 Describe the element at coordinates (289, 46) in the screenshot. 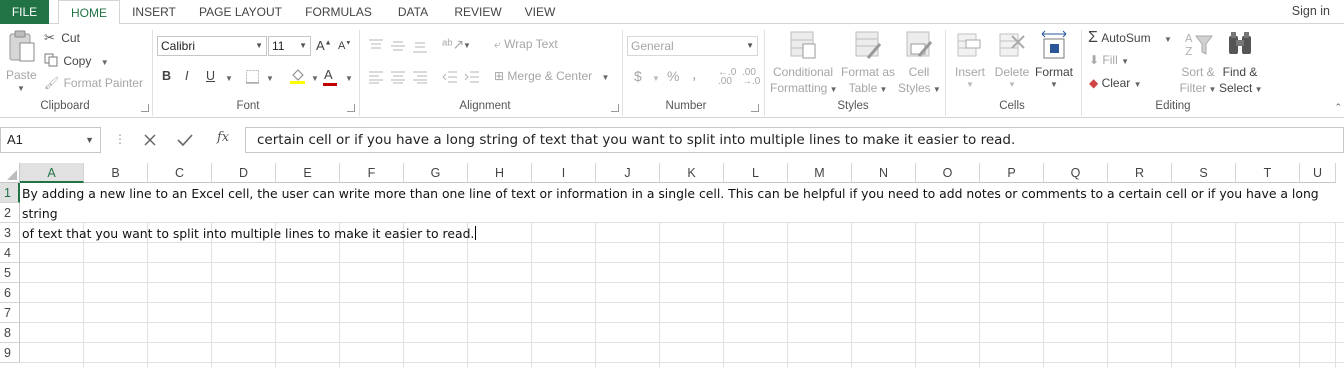

I see `font-size-combo: 11 ▼` at that location.